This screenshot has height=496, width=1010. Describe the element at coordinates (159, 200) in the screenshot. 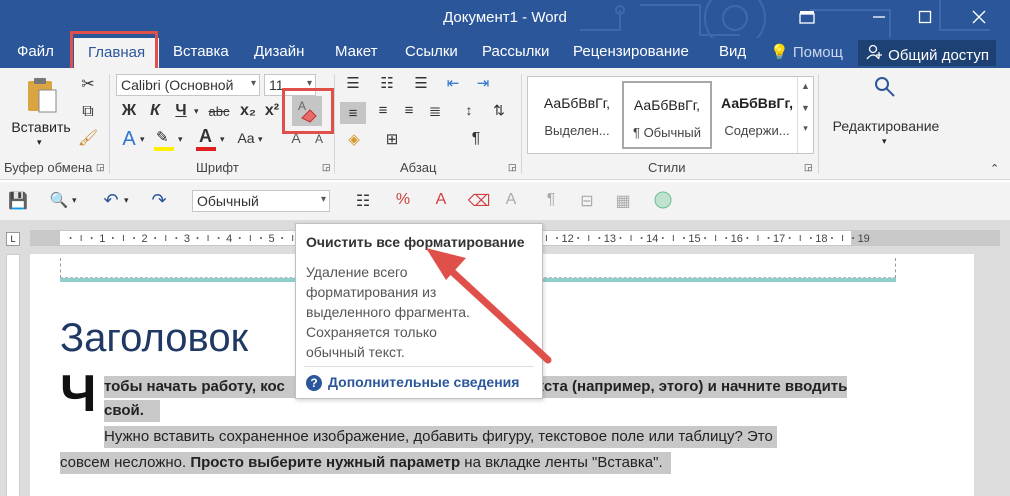

I see `redo-icon: ↷` at that location.